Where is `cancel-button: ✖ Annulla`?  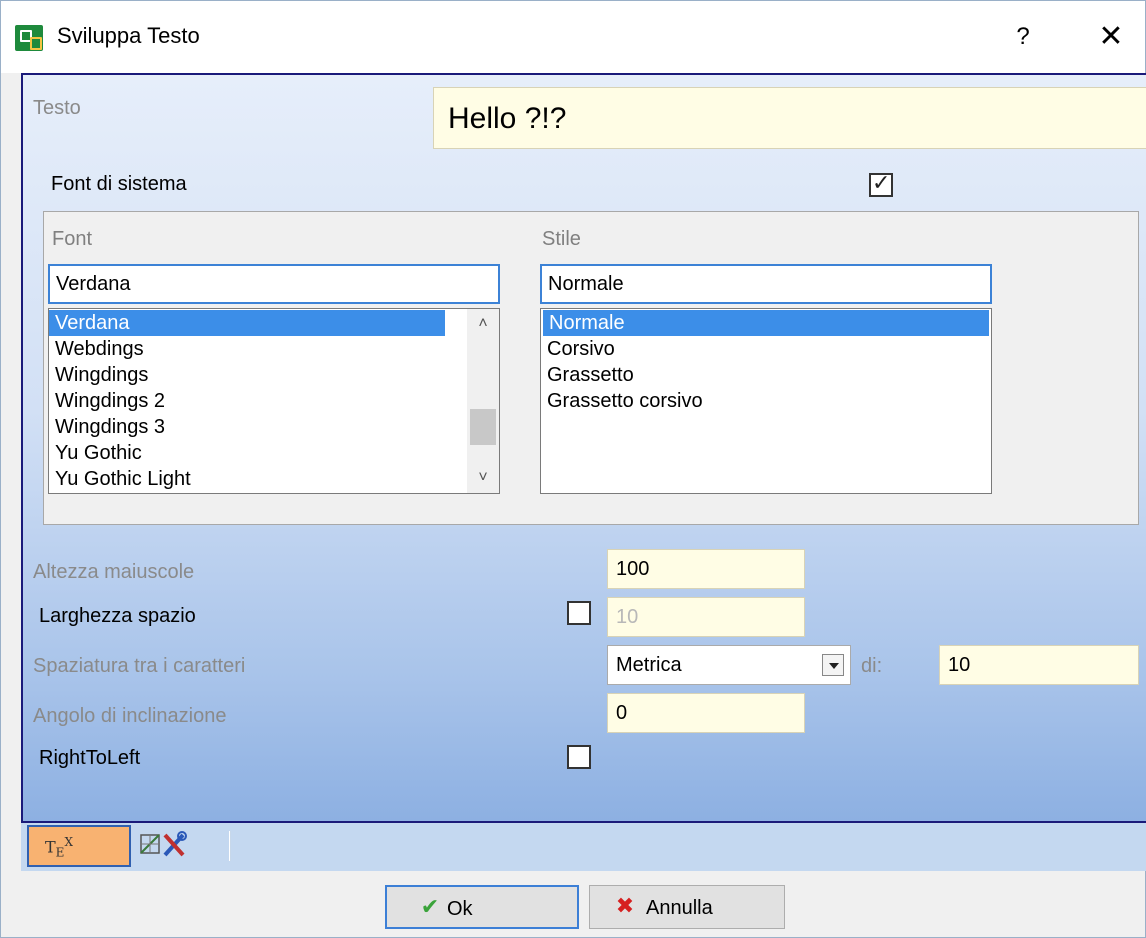
cancel-button: ✖ Annulla is located at coordinates (687, 907).